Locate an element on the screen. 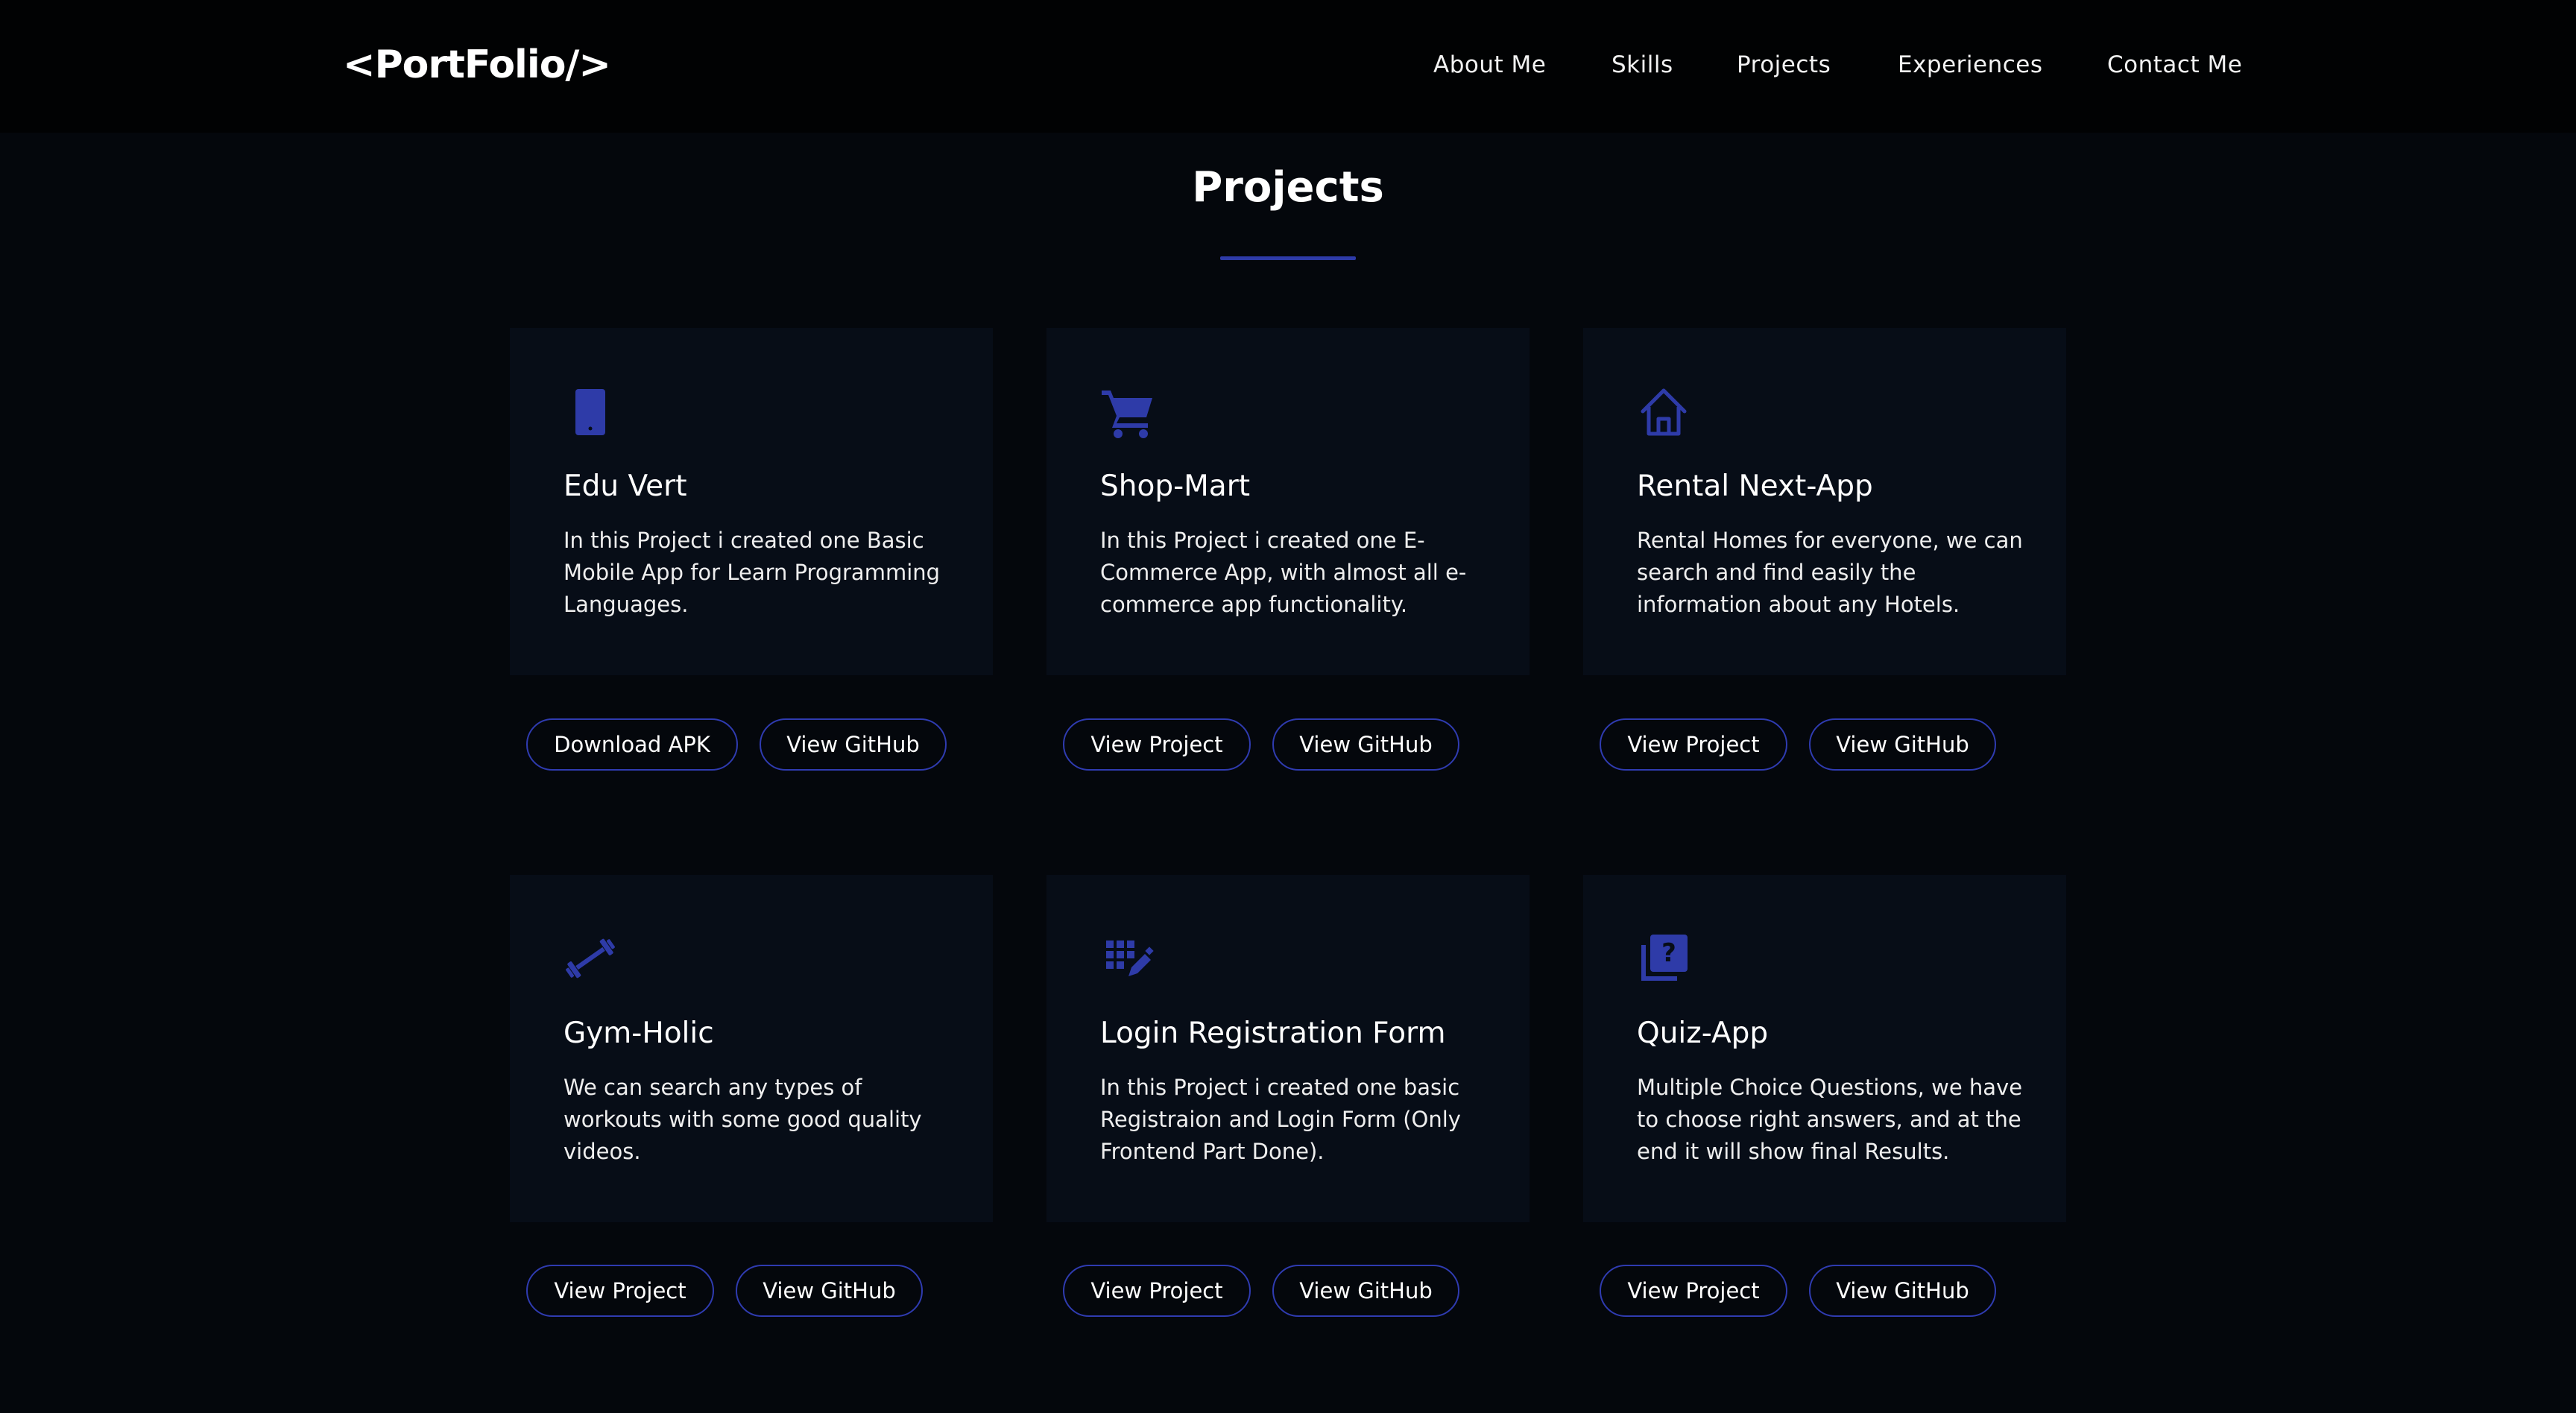 This screenshot has width=2576, height=1413. dumbbell-icon is located at coordinates (590, 958).